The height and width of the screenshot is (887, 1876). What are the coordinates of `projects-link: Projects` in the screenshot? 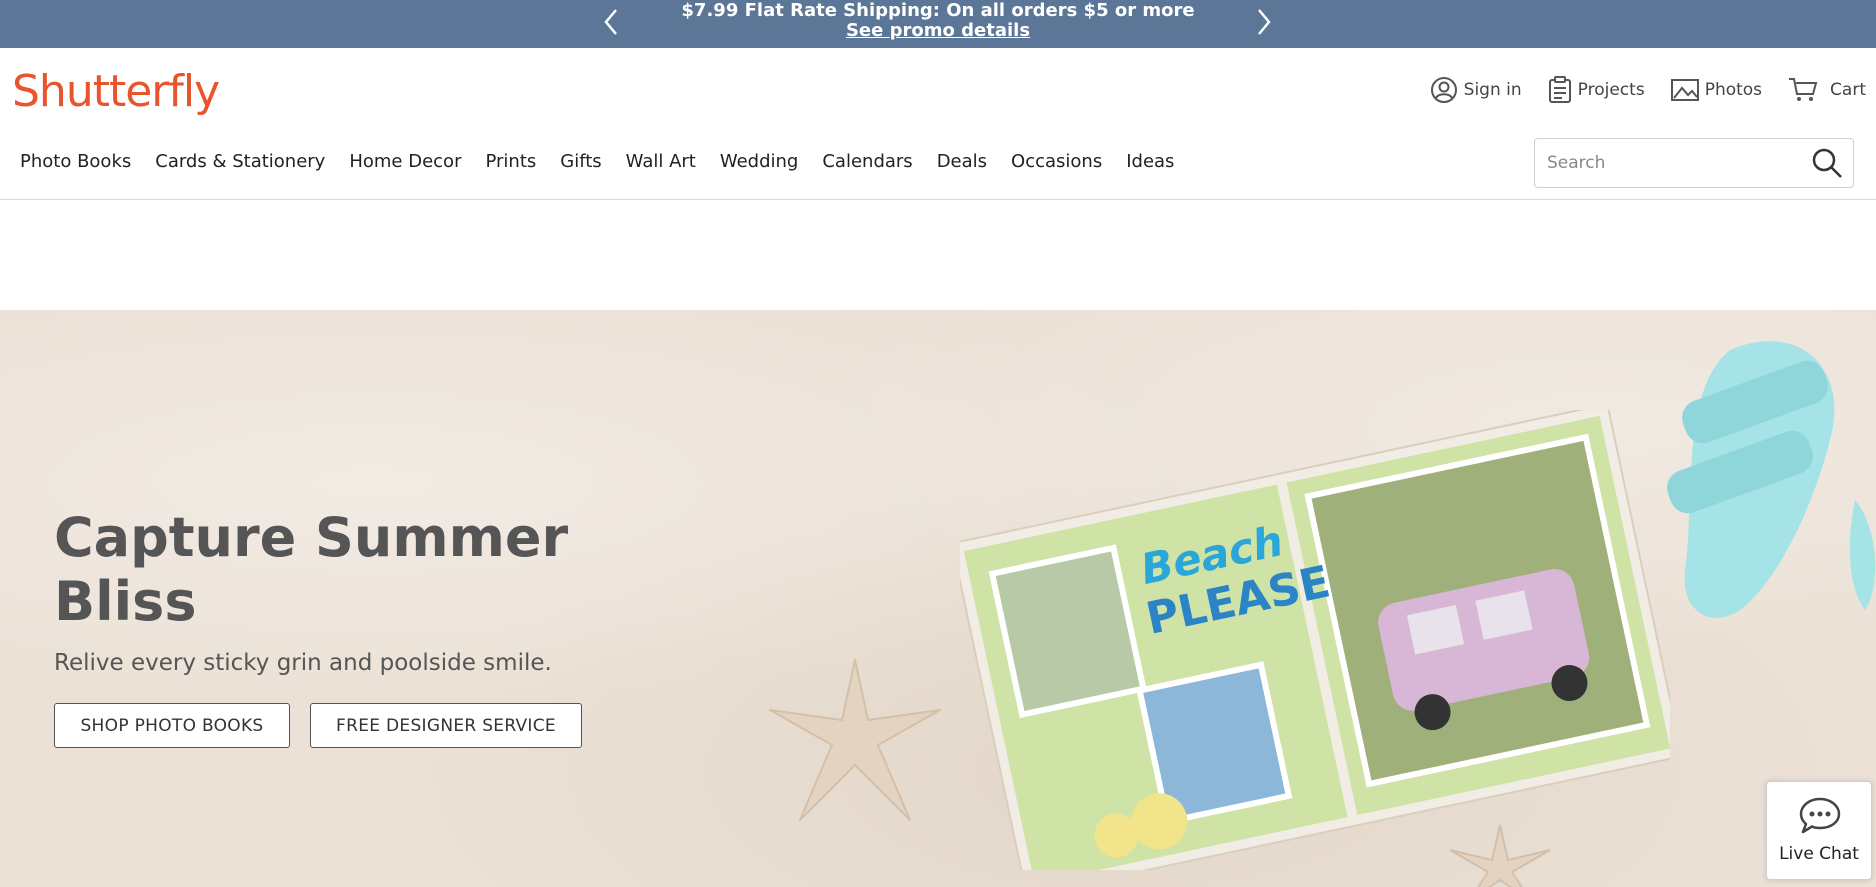 It's located at (1596, 90).